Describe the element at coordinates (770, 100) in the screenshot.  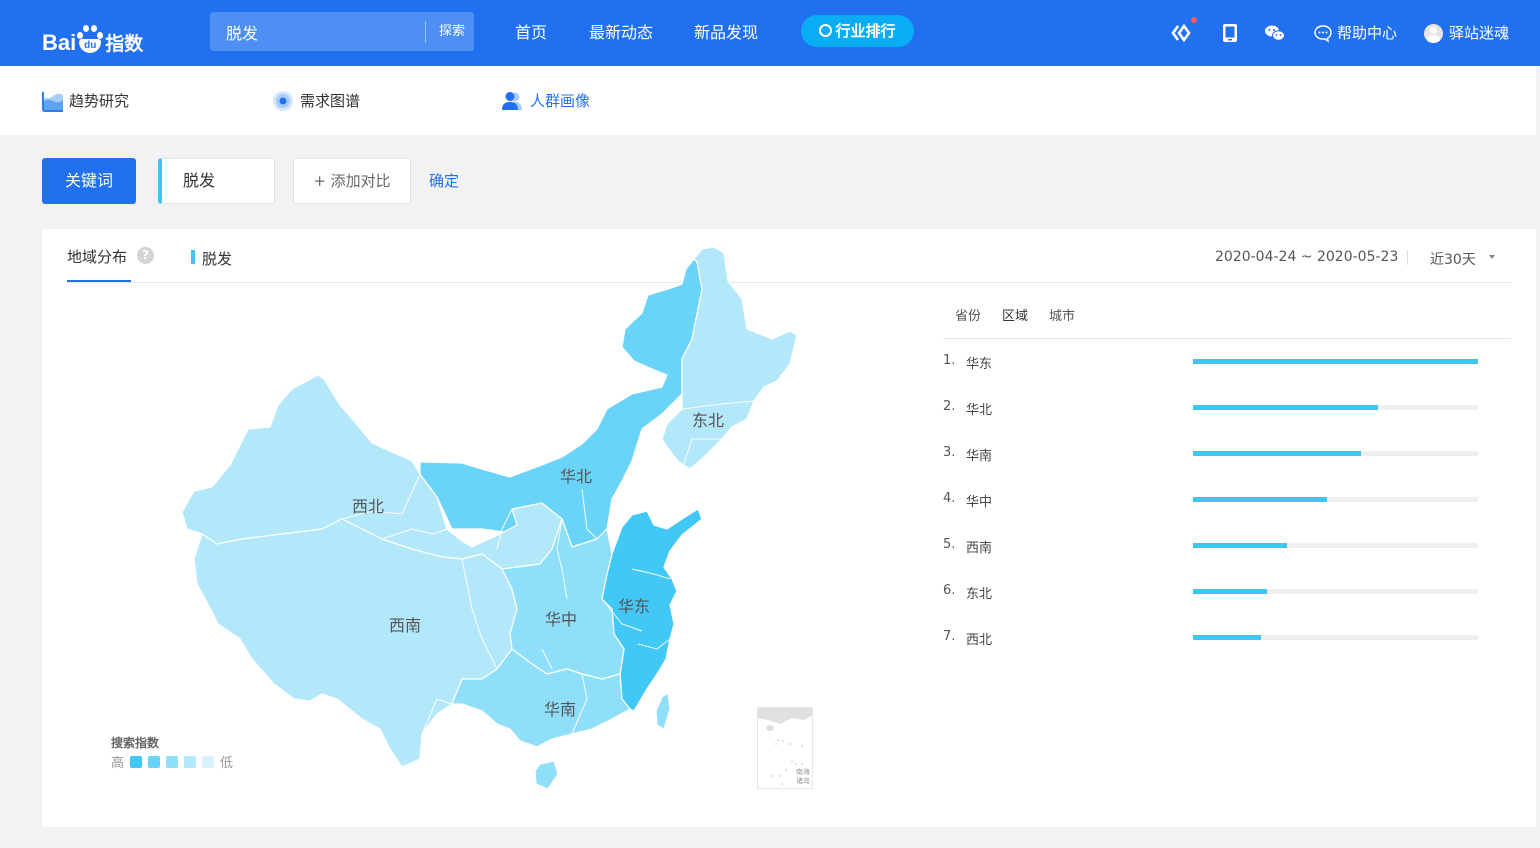
I see `sub-navbar: 趋势研究 需求图谱 人群画像` at that location.